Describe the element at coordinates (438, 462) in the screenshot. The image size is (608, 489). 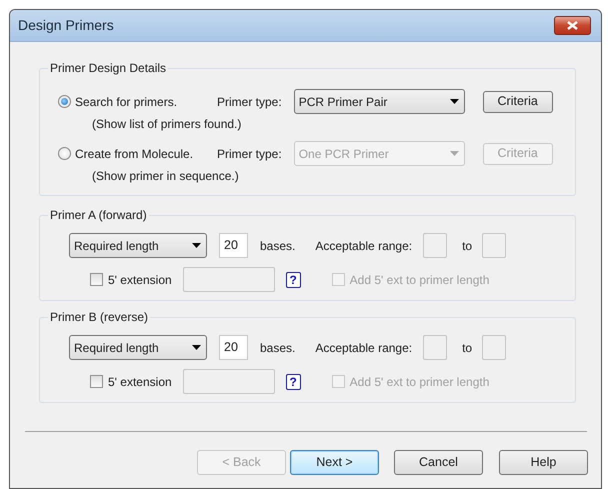
I see `dialog-button: Cancel` at that location.